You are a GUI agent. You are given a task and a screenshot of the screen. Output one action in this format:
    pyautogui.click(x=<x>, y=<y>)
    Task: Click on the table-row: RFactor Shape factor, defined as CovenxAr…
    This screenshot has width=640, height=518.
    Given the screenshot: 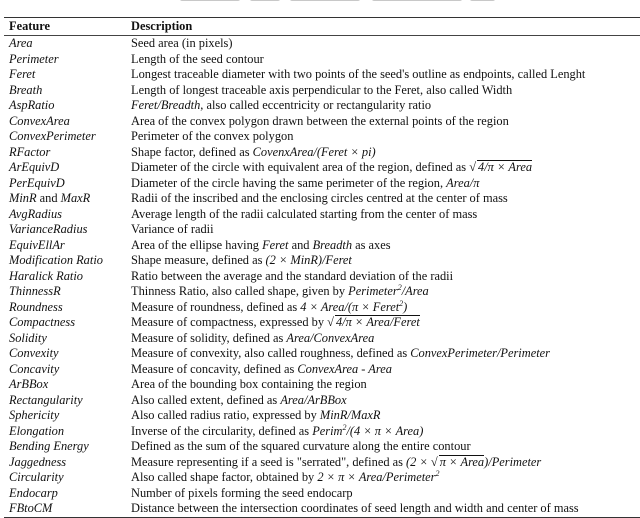 What is the action you would take?
    pyautogui.click(x=322, y=153)
    